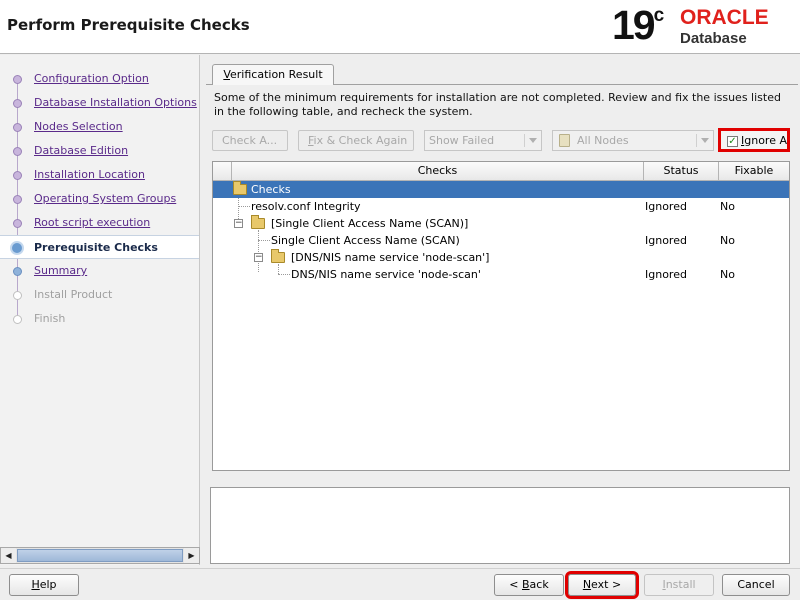 The width and height of the screenshot is (800, 600). Describe the element at coordinates (500, 525) in the screenshot. I see `details-pane` at that location.